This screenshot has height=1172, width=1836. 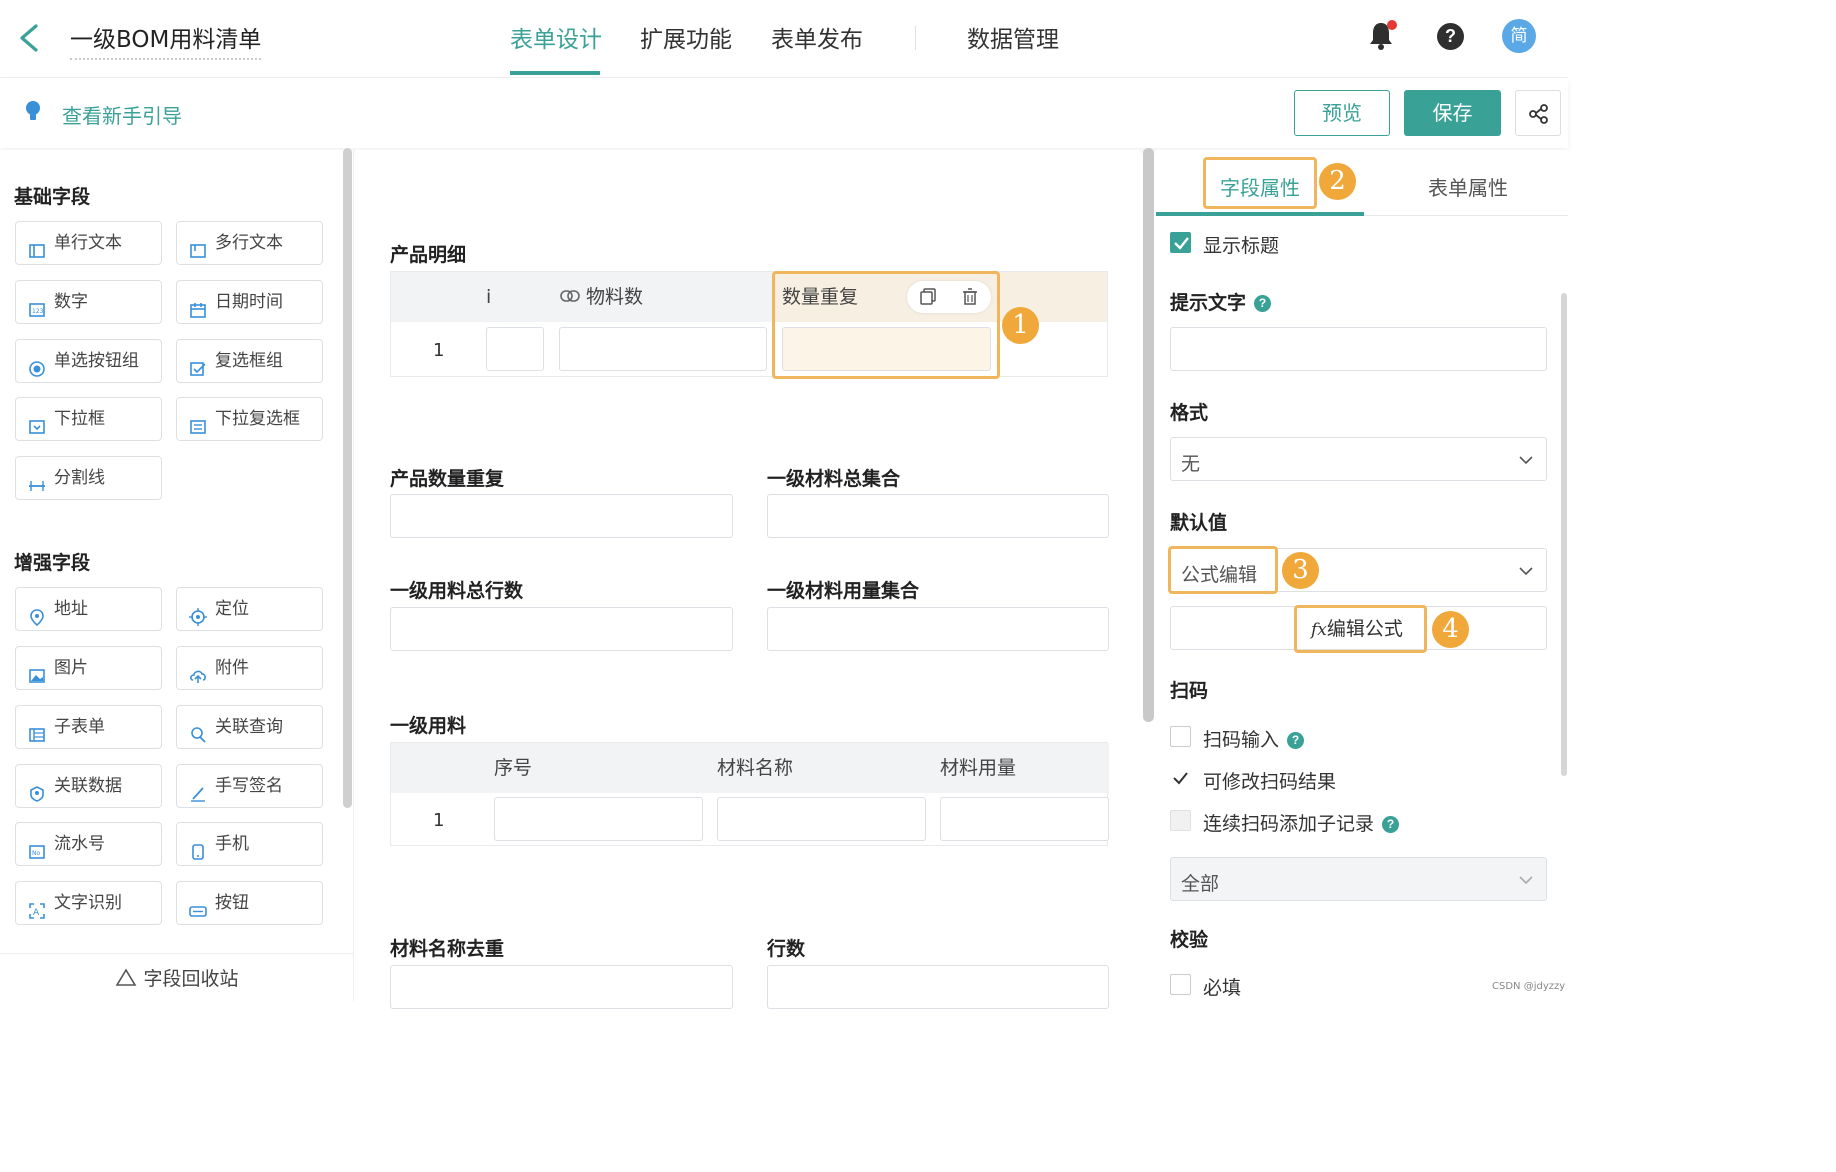 What do you see at coordinates (1180, 736) in the screenshot?
I see `scan-input-checkbox` at bounding box center [1180, 736].